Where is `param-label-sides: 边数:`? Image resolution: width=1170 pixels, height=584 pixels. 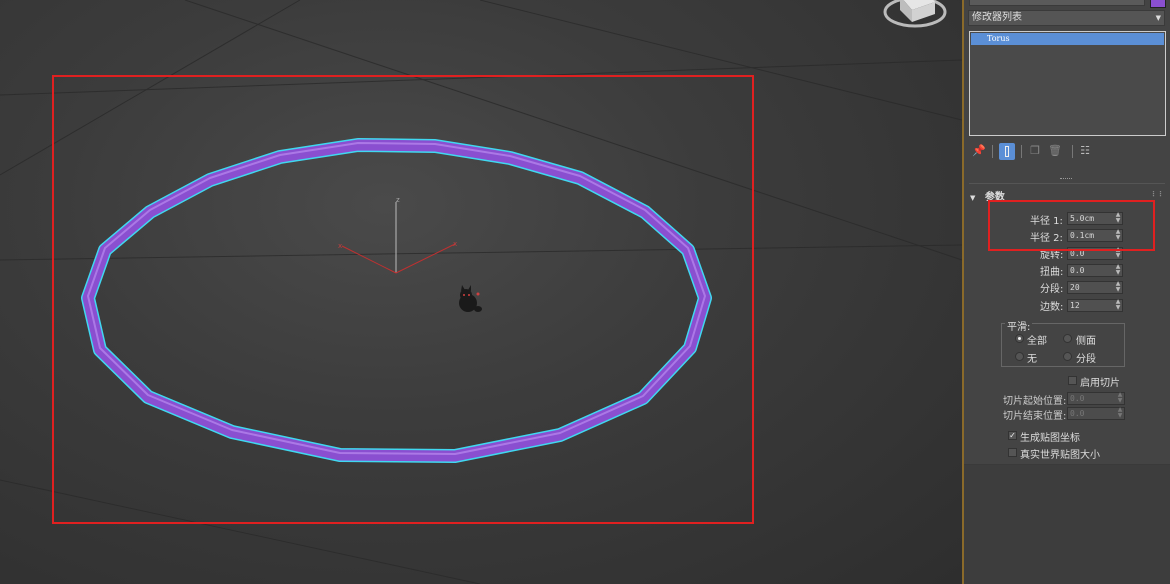 param-label-sides: 边数: is located at coordinates (1052, 307).